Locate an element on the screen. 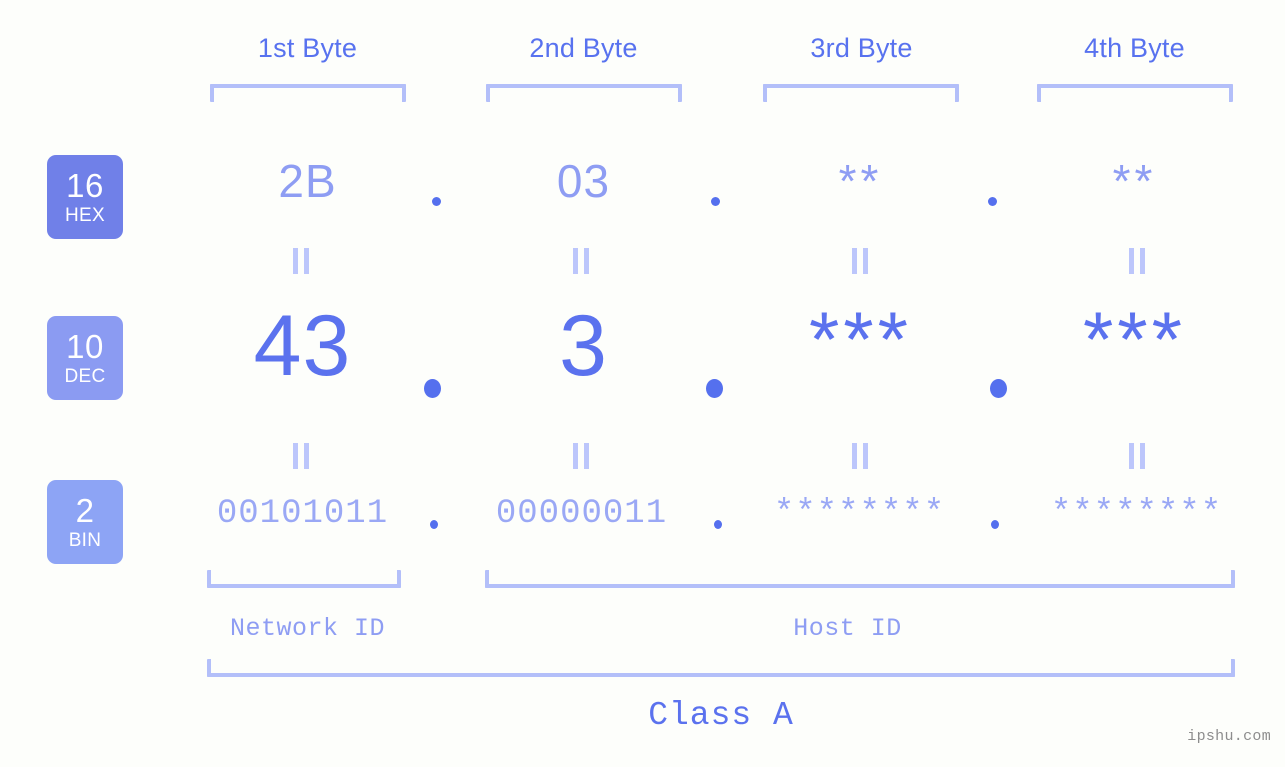 This screenshot has height=767, width=1285. hex-byte-4-value: ** is located at coordinates (1134, 181).